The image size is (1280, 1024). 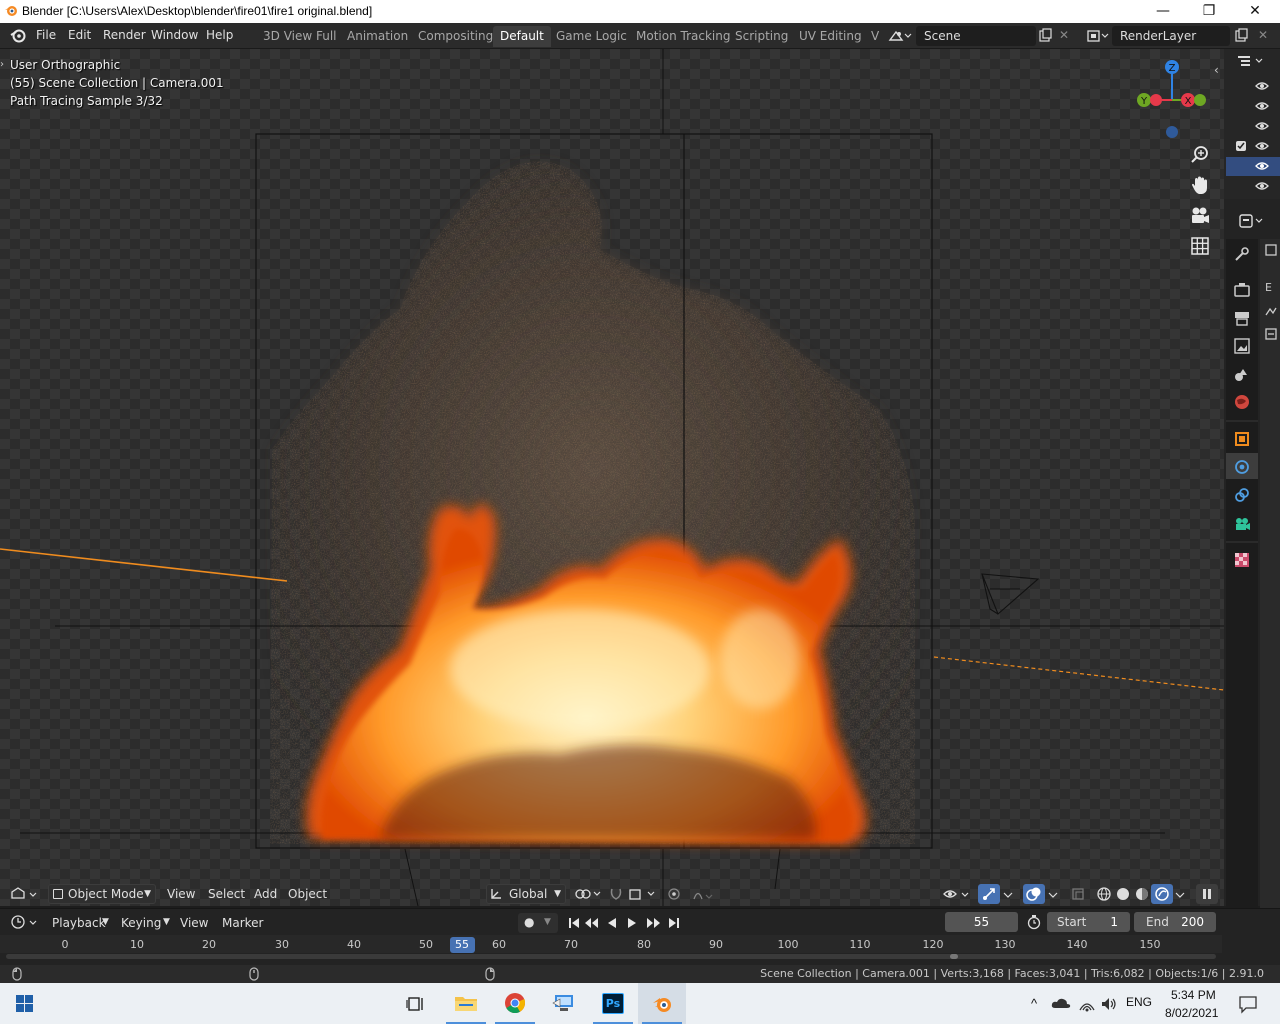 I want to click on delete-scene-icon: ✕, so click(x=1064, y=35).